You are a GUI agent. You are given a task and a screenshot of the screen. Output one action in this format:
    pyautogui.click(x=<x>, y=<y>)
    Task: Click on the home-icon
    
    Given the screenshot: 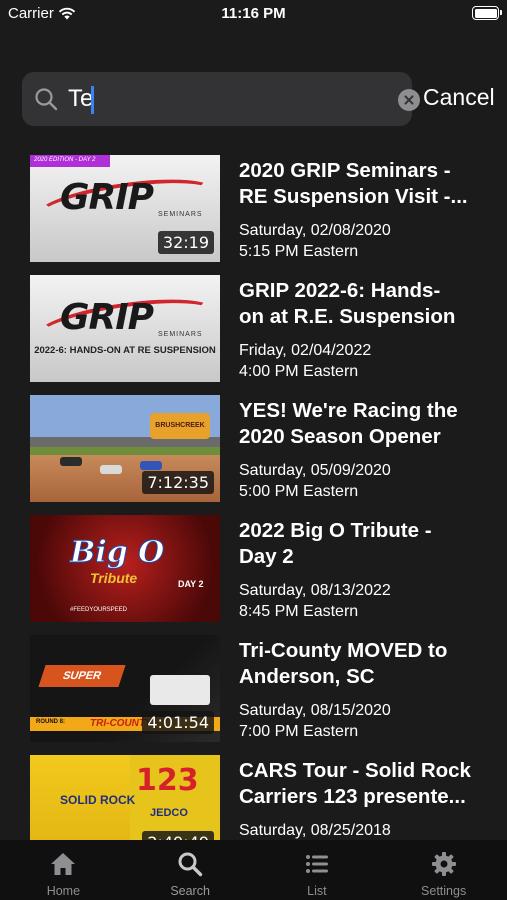 What is the action you would take?
    pyautogui.click(x=63, y=864)
    